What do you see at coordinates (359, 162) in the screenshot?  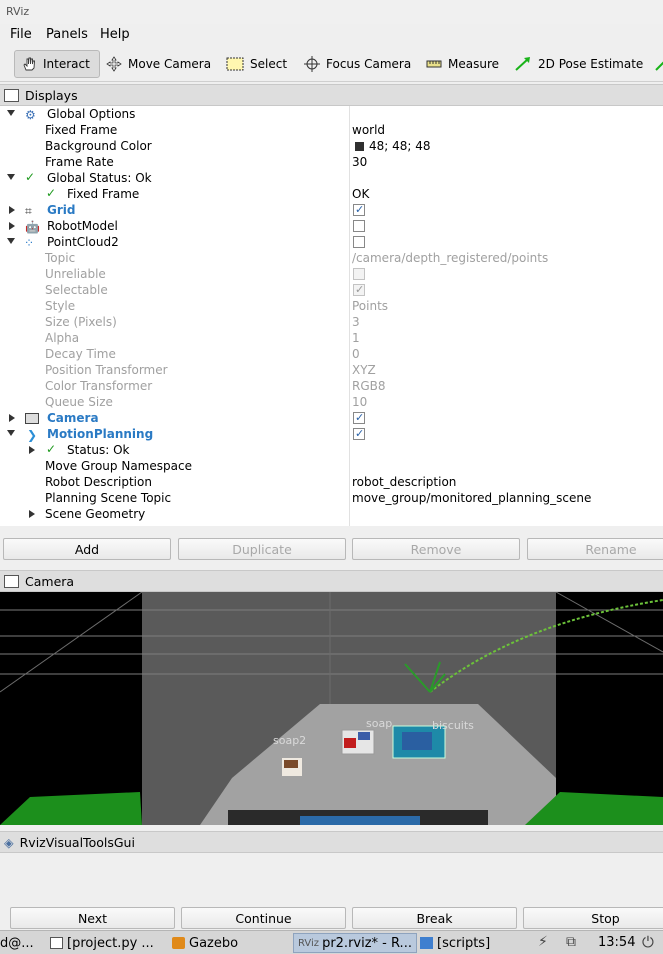 I see `tree-value: 30` at bounding box center [359, 162].